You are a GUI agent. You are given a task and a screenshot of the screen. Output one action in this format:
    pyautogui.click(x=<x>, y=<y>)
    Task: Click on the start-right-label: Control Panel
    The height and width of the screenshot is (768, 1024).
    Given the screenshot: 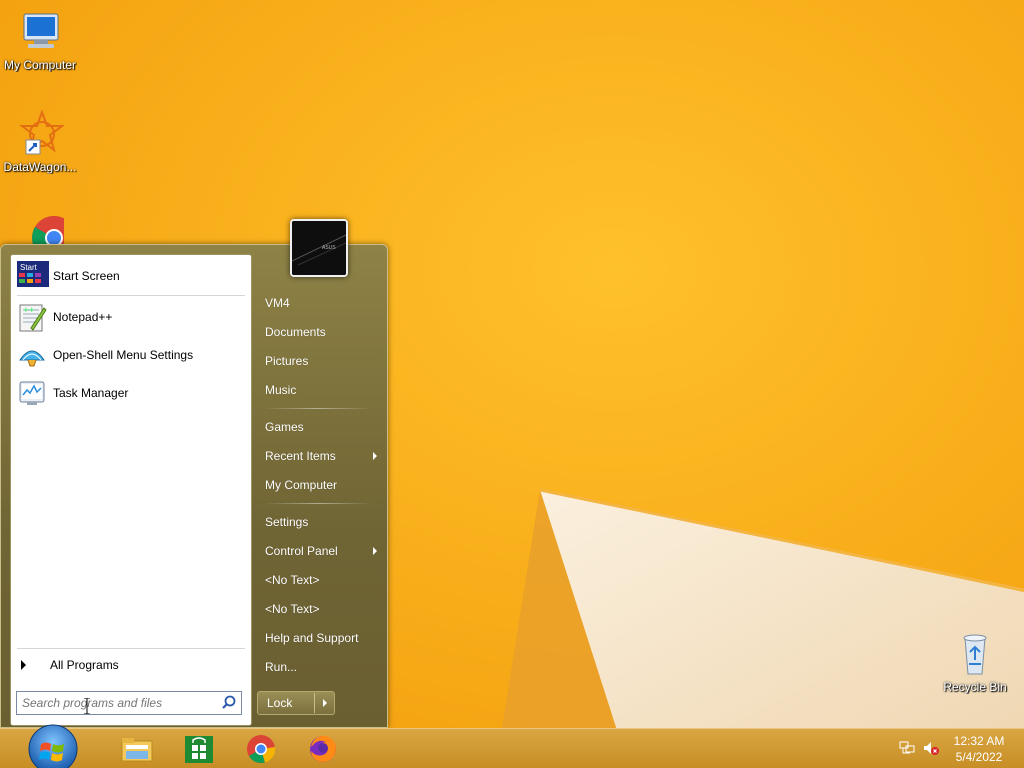 What is the action you would take?
    pyautogui.click(x=301, y=551)
    